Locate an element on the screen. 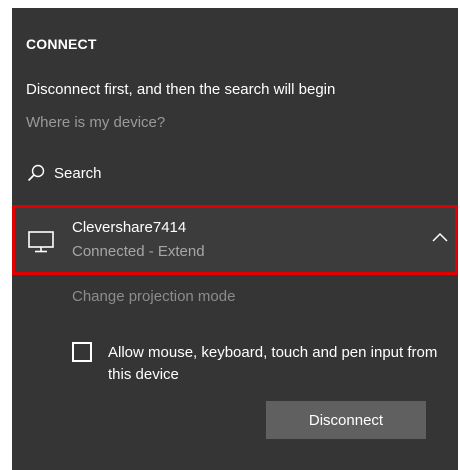 This screenshot has height=470, width=460. device-name: Clevershare7414 is located at coordinates (129, 227).